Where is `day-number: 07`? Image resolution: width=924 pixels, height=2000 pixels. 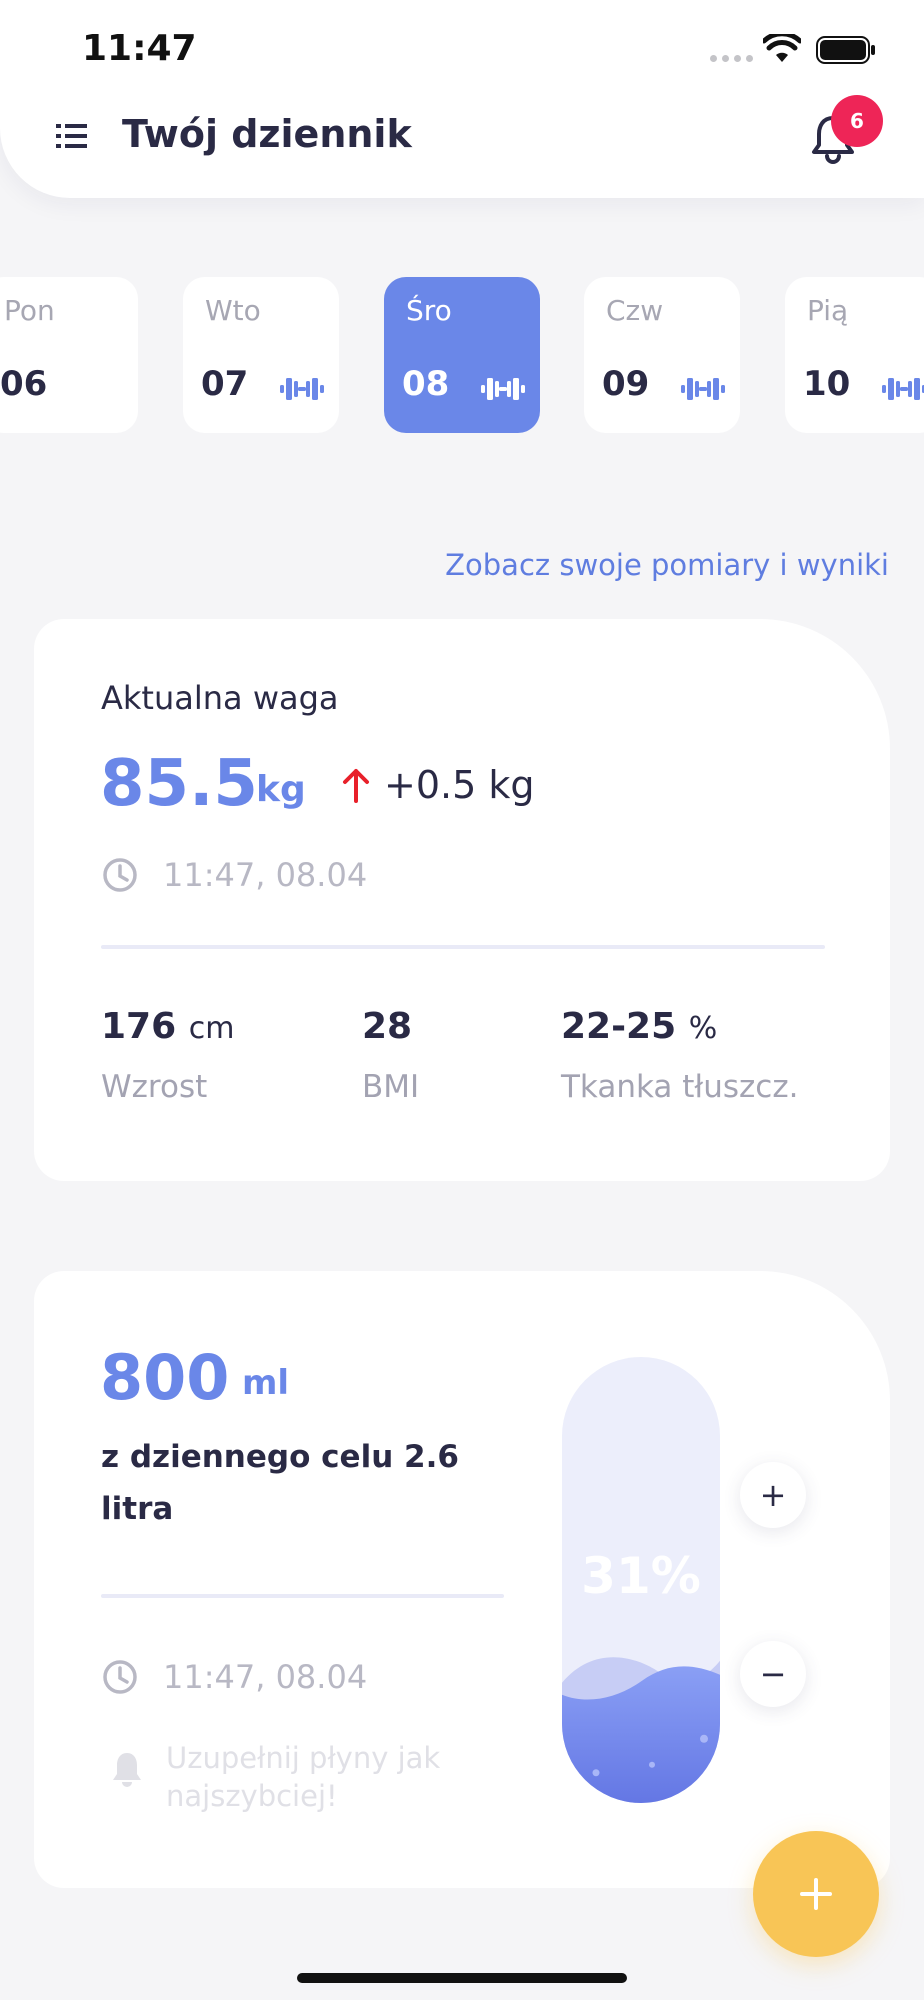
day-number: 07 is located at coordinates (225, 384).